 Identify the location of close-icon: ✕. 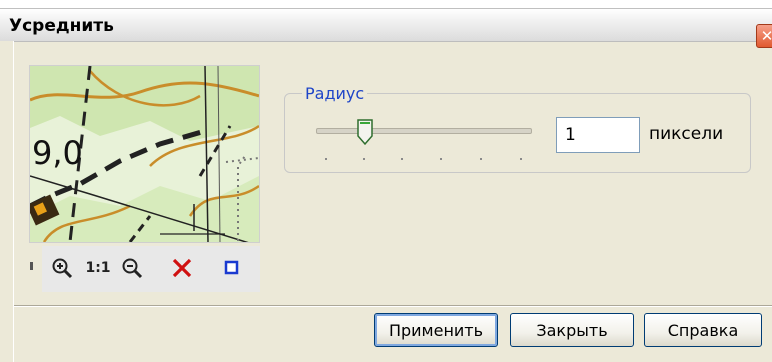
(766, 36).